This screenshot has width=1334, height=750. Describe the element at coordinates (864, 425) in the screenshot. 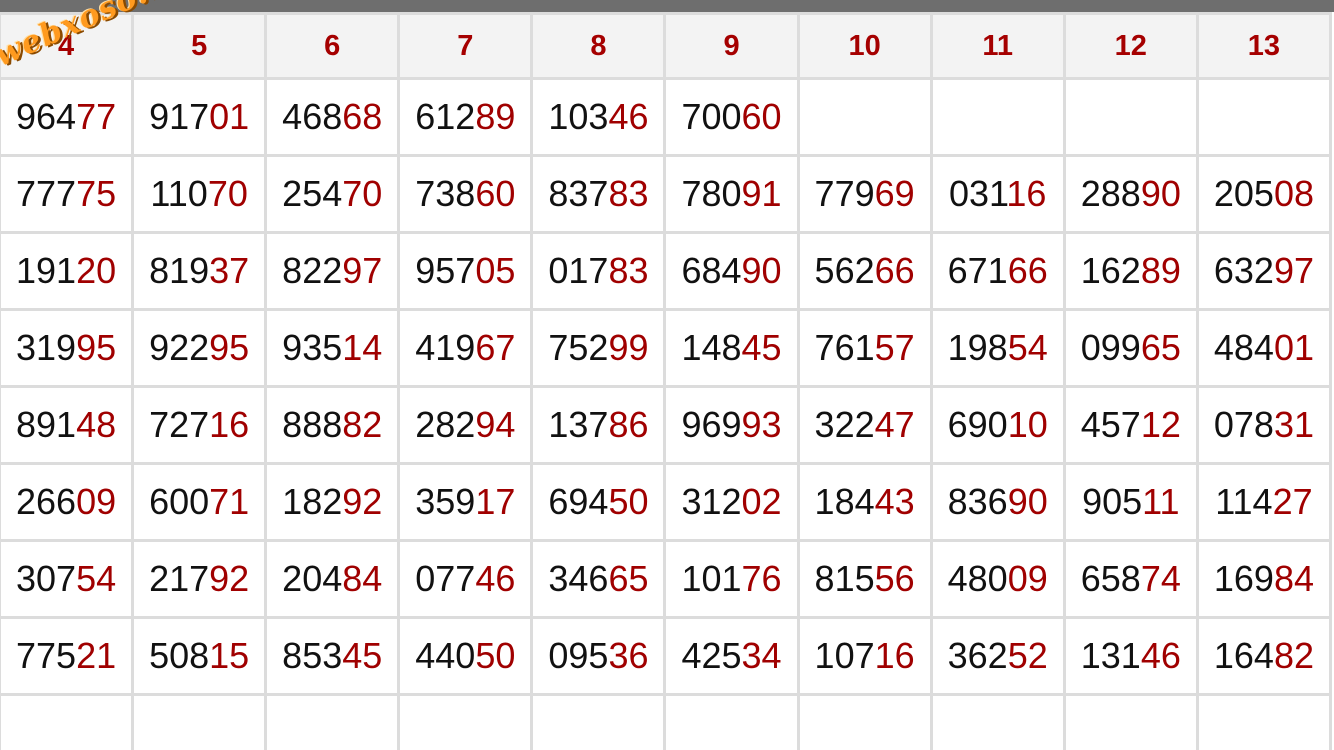

I see `result-cell: 32247` at that location.